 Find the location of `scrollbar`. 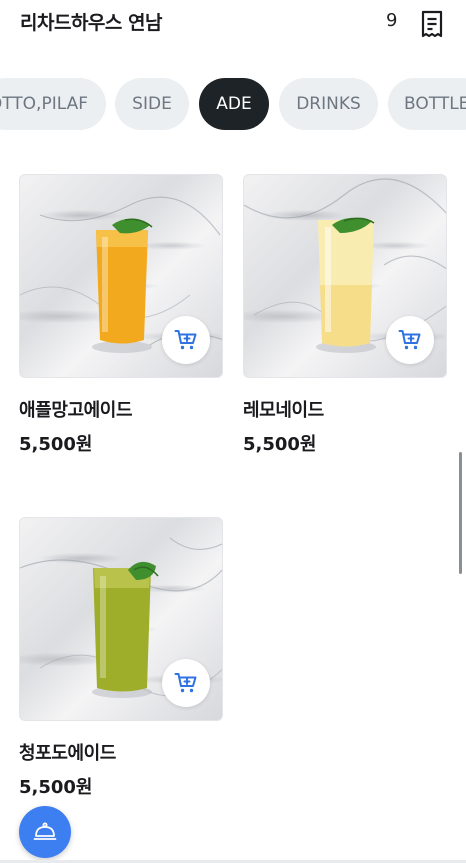

scrollbar is located at coordinates (460, 513).